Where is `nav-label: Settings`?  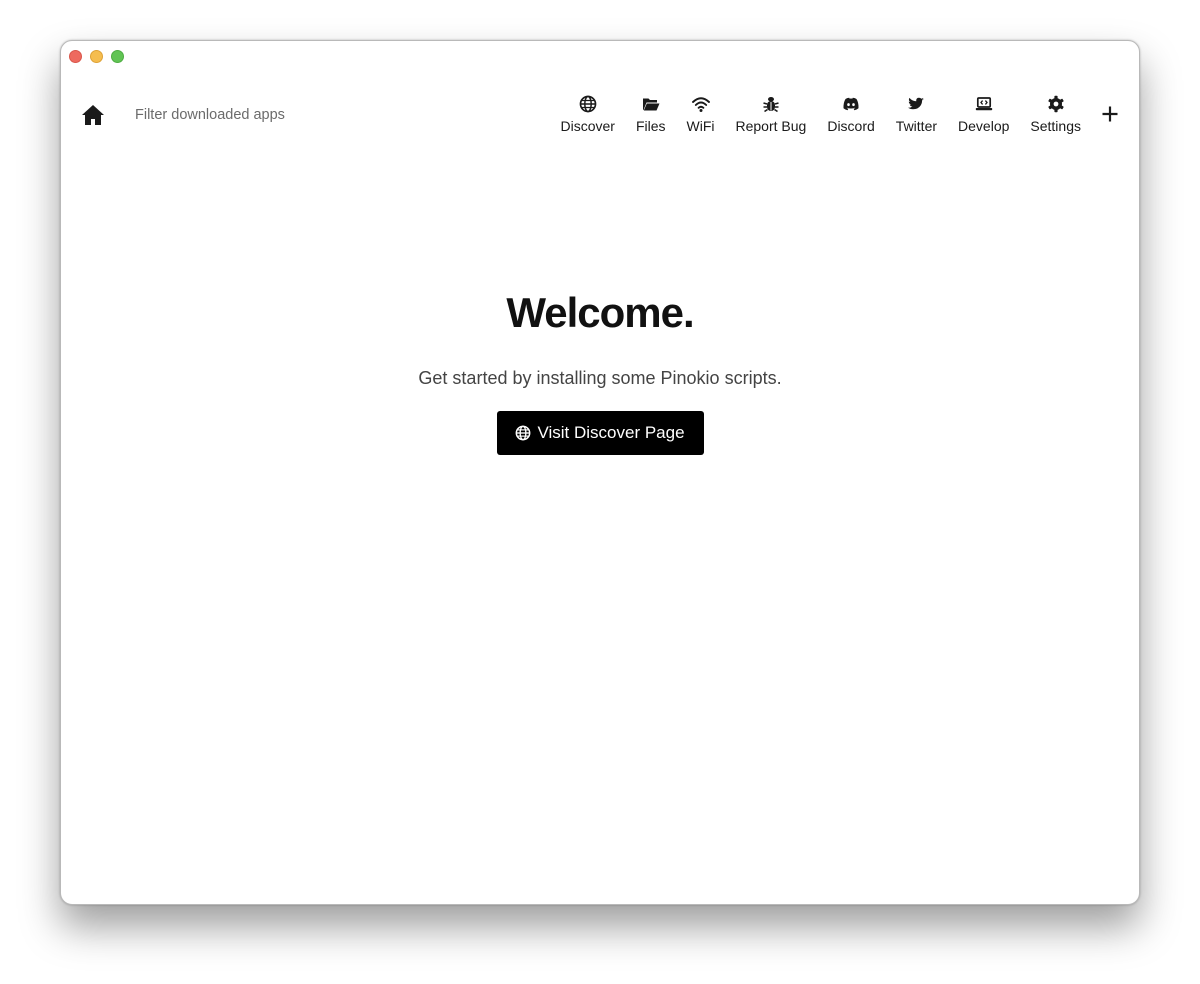 nav-label: Settings is located at coordinates (1055, 126).